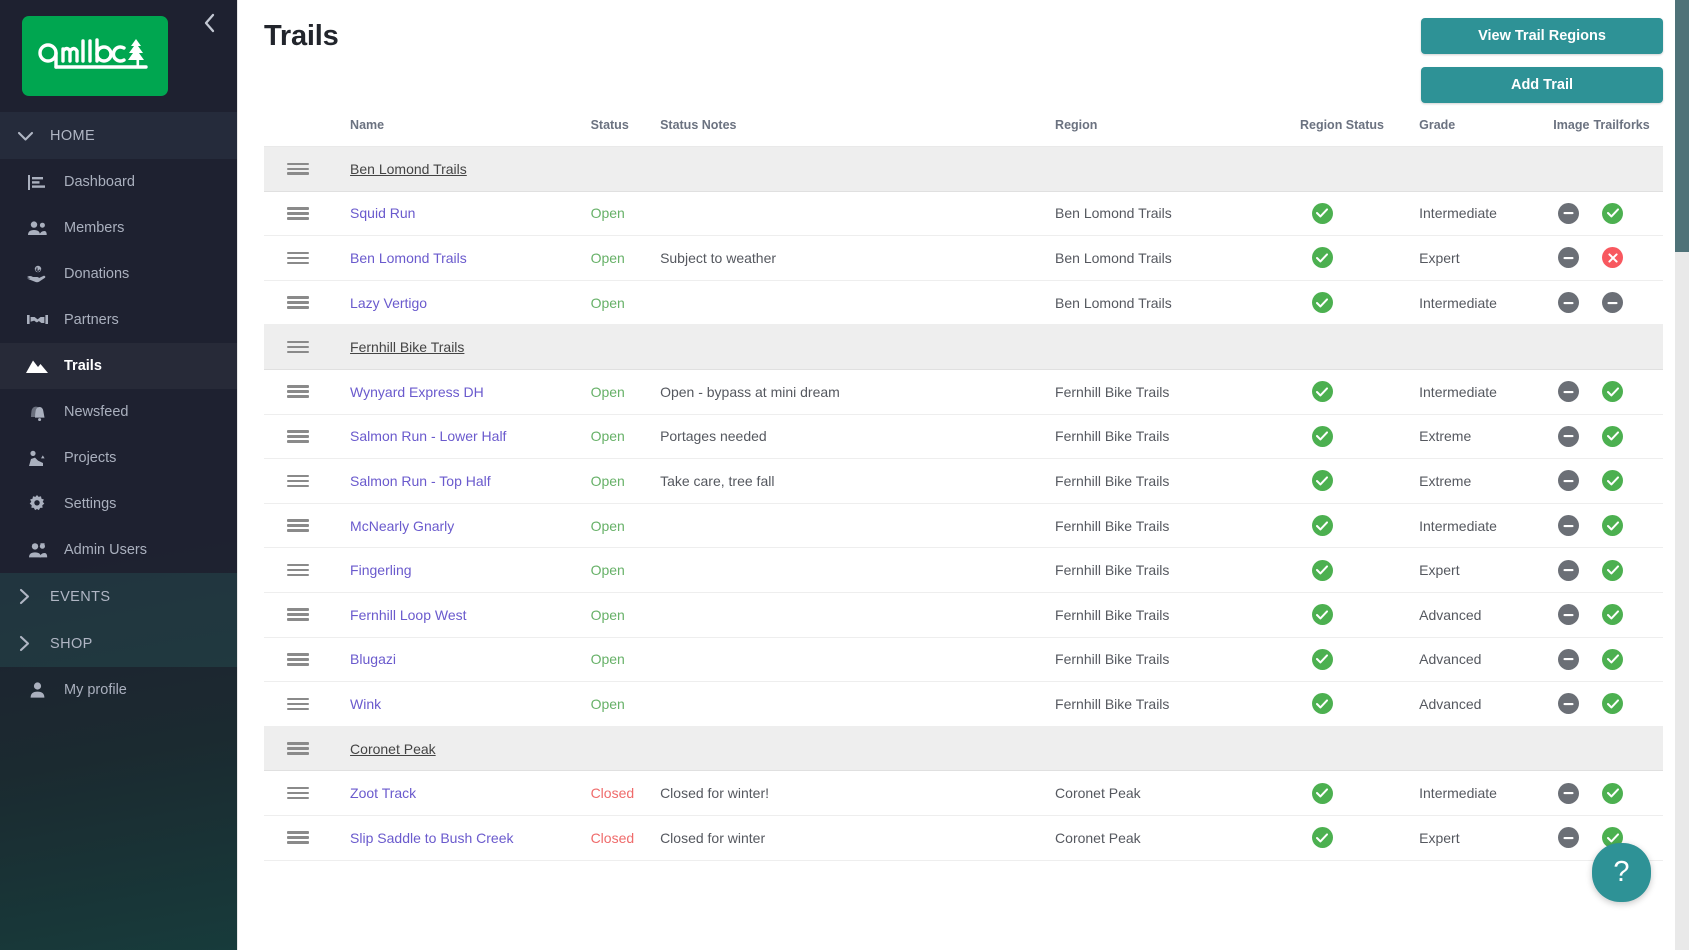  What do you see at coordinates (1359, 132) in the screenshot?
I see `column-header-region-status: Region Status` at bounding box center [1359, 132].